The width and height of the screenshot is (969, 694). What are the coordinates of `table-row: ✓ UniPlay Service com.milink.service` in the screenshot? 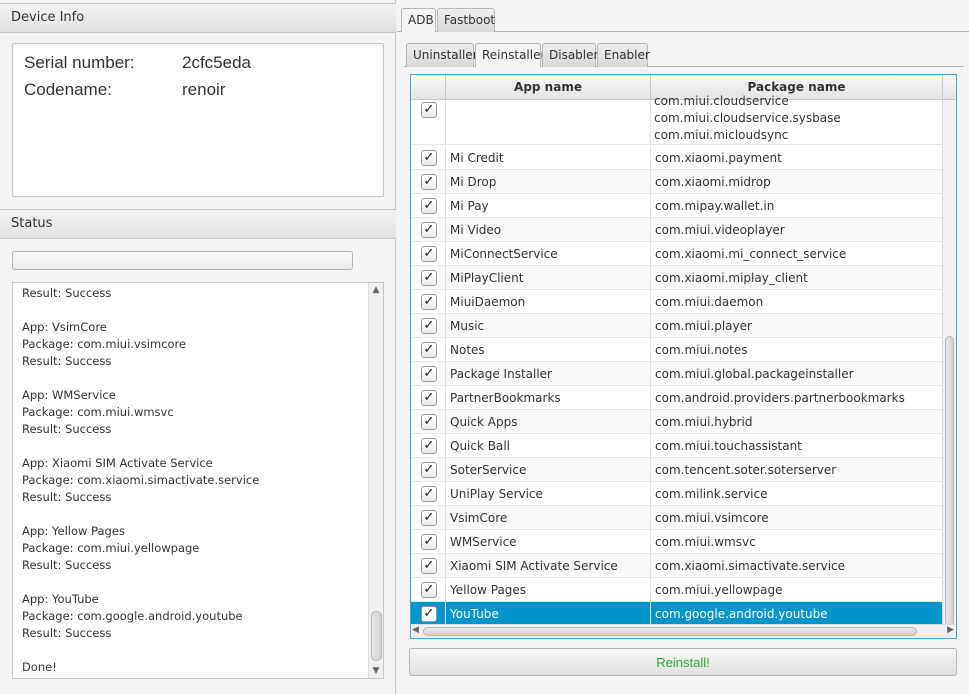 It's located at (676, 494).